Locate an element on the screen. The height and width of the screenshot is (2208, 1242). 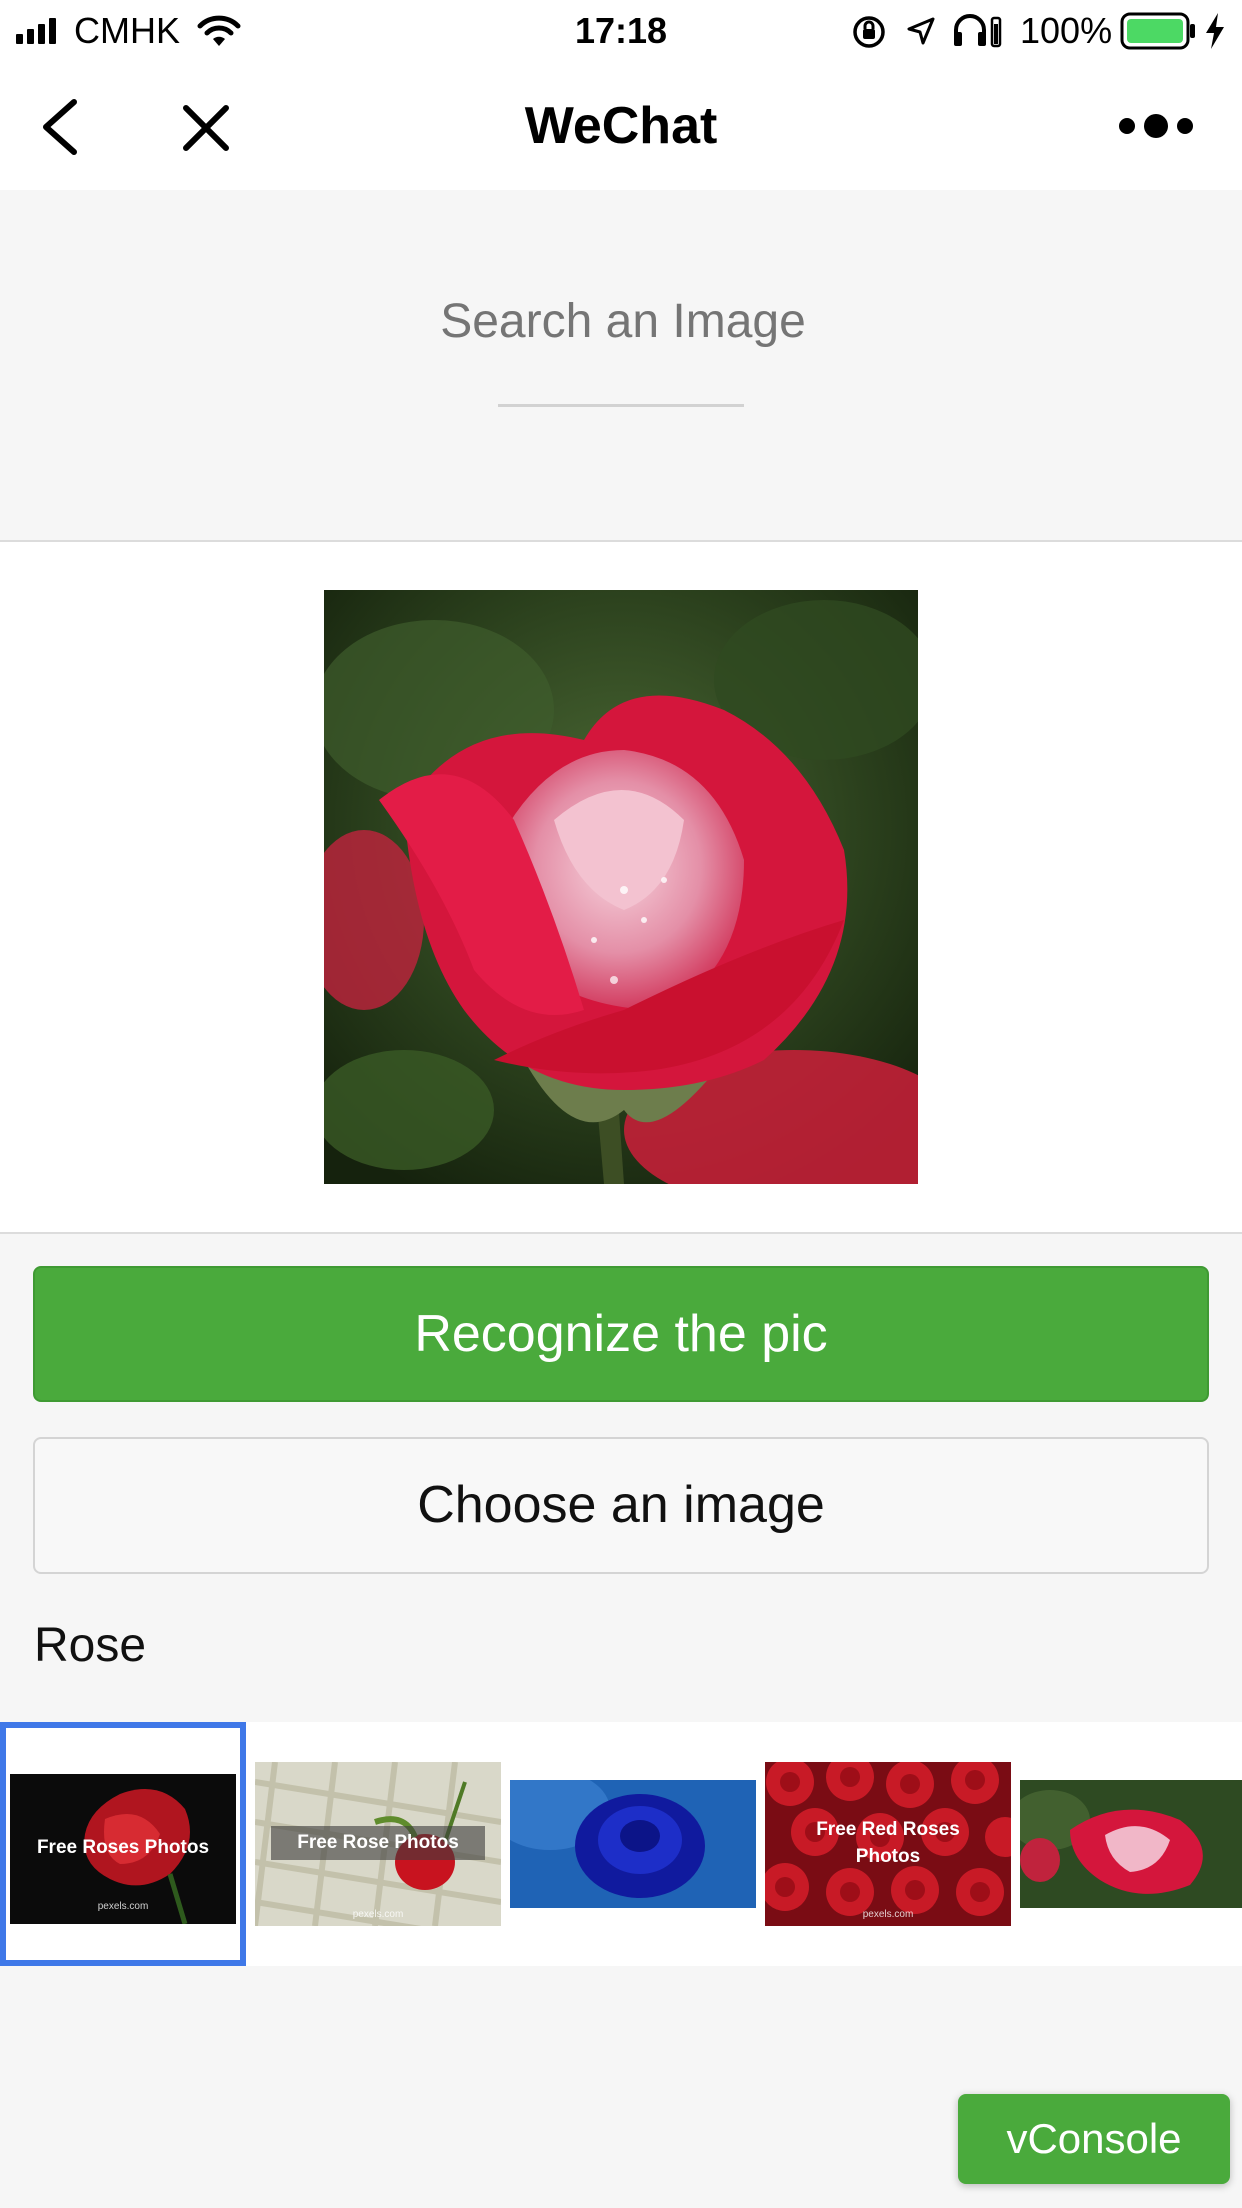
thumbnail-item: Free Roses Photos pexels.com is located at coordinates (123, 1844).